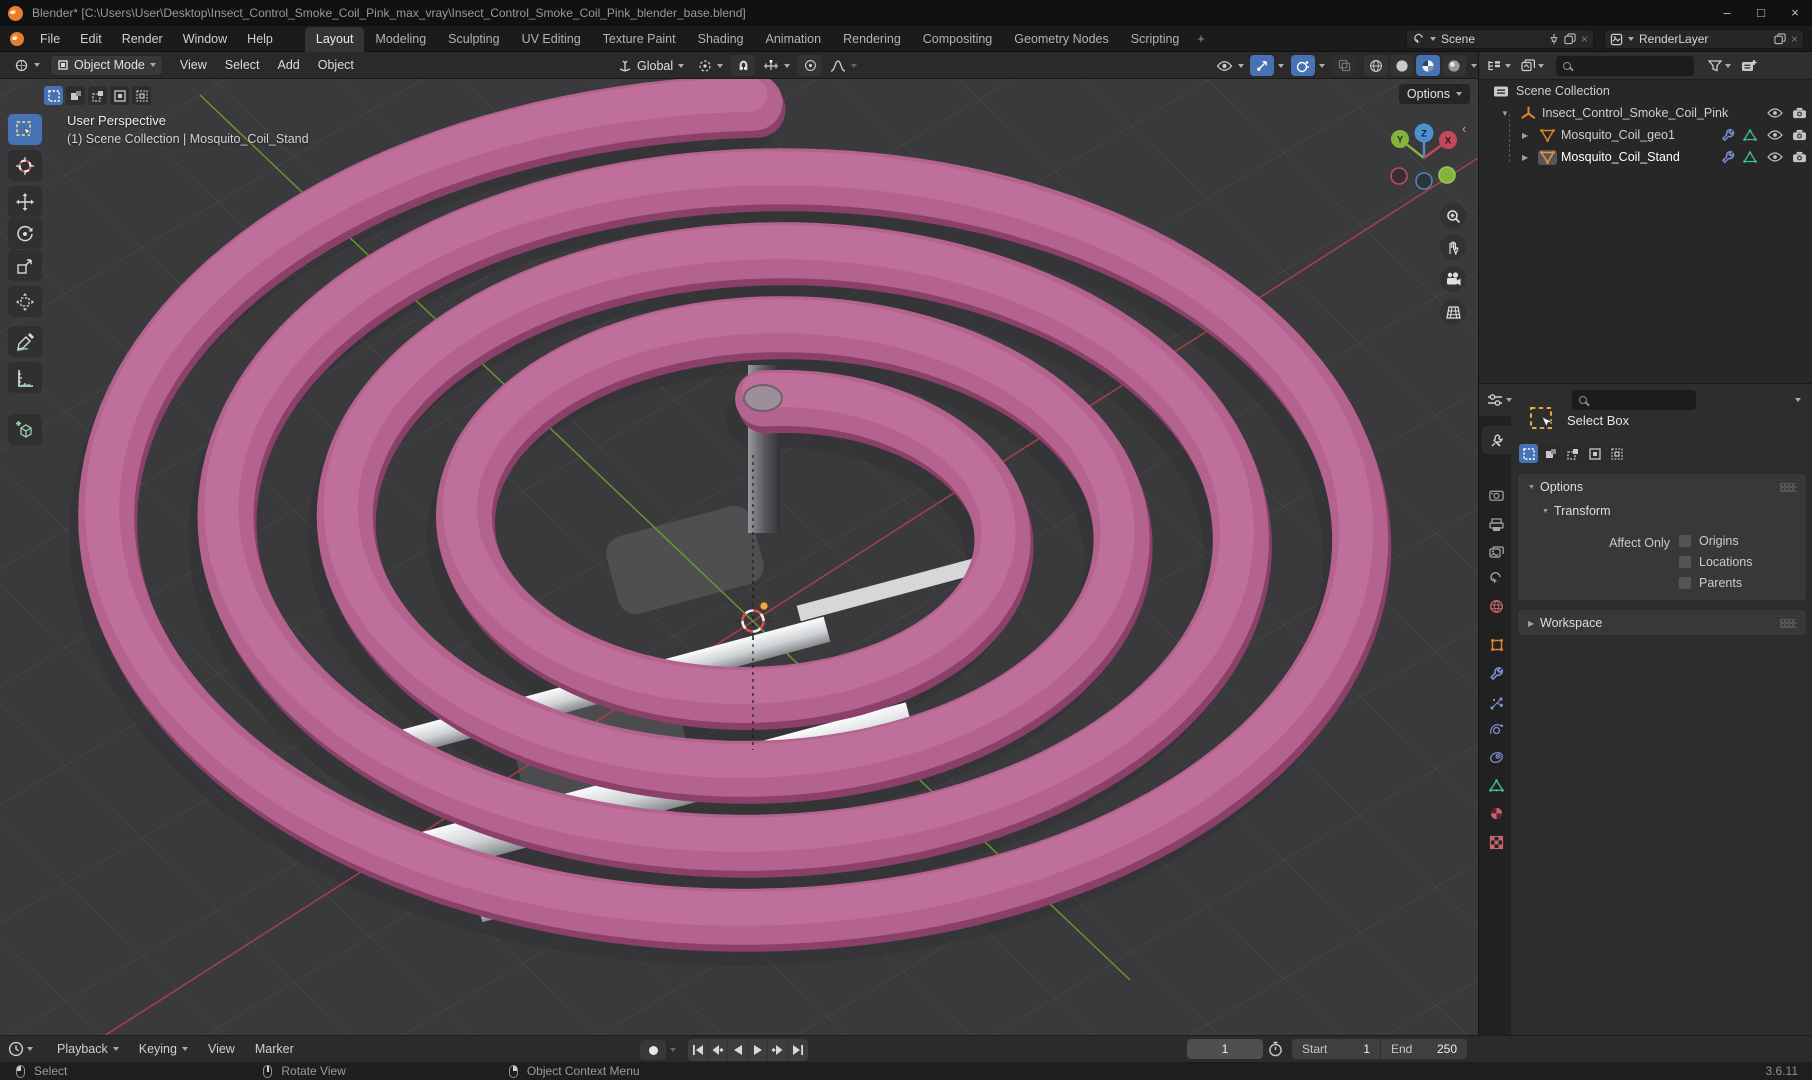 Image resolution: width=1812 pixels, height=1080 pixels. I want to click on tool-rotate, so click(25, 233).